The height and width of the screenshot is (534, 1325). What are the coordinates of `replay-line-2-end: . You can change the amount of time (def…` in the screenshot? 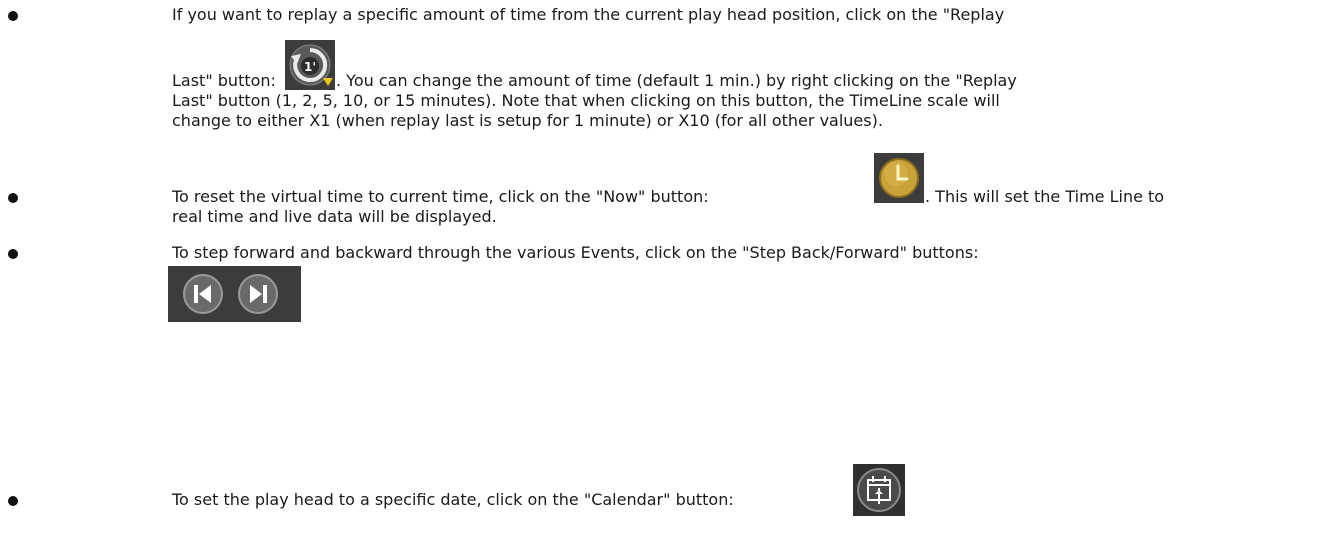 It's located at (676, 80).